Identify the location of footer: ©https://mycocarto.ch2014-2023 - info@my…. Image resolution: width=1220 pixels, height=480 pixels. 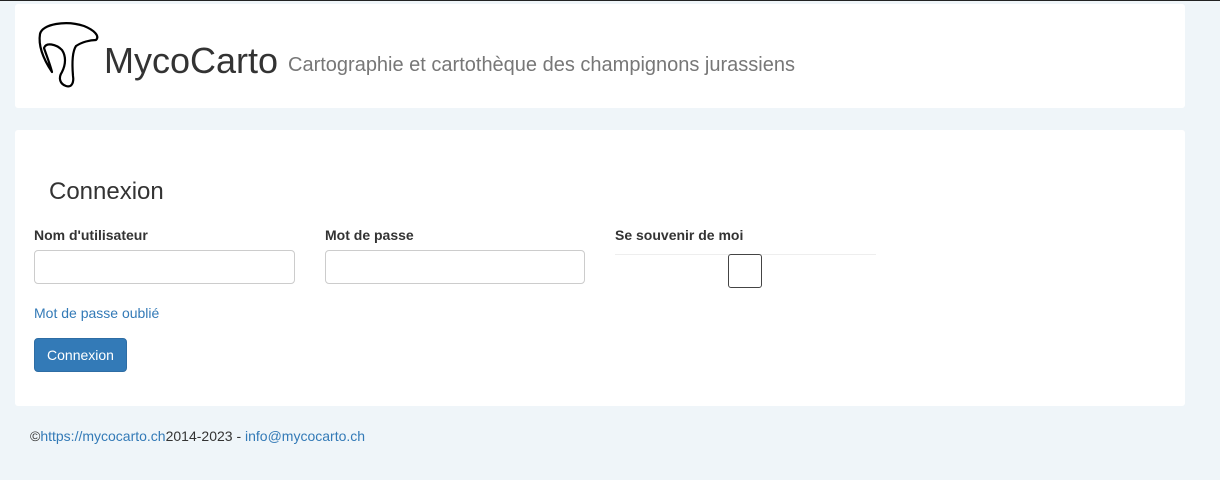
(197, 436).